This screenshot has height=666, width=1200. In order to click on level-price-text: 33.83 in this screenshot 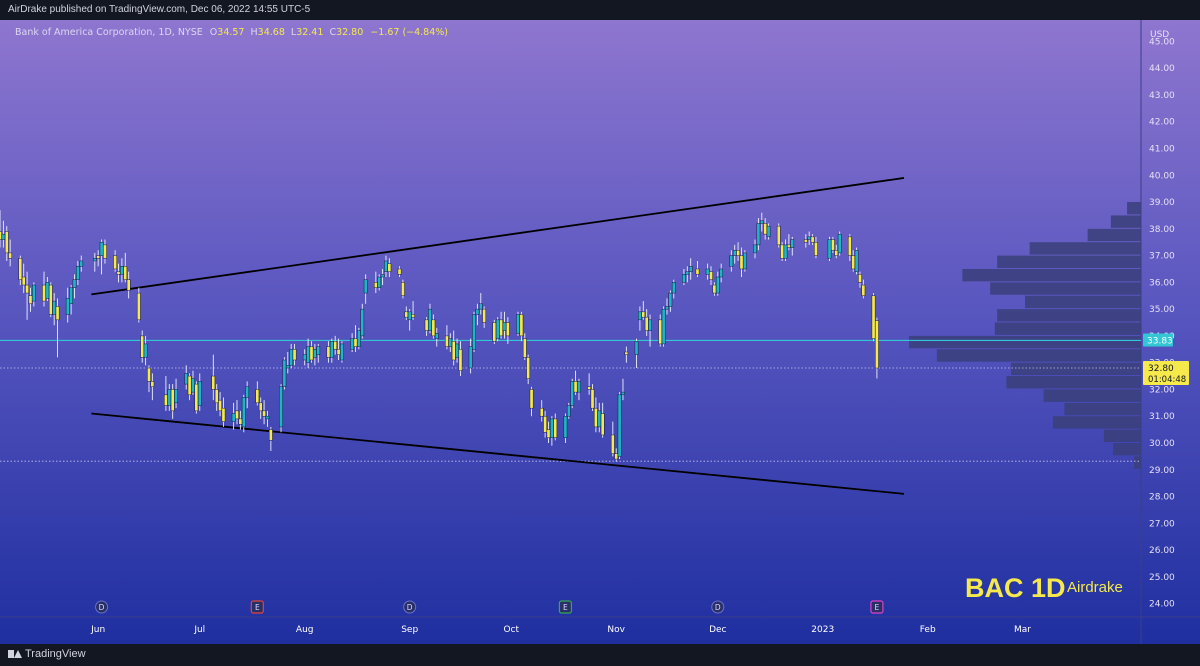, I will do `click(1160, 341)`.